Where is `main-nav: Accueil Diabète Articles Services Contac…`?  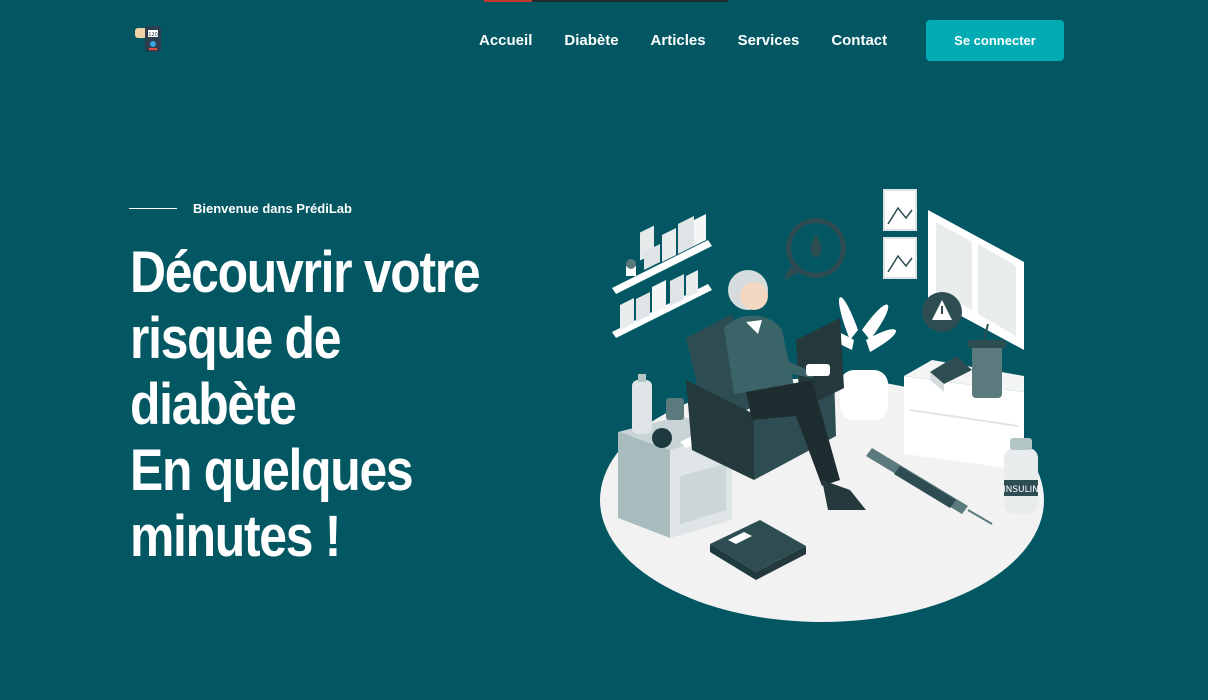 main-nav: Accueil Diabète Articles Services Contac… is located at coordinates (683, 40).